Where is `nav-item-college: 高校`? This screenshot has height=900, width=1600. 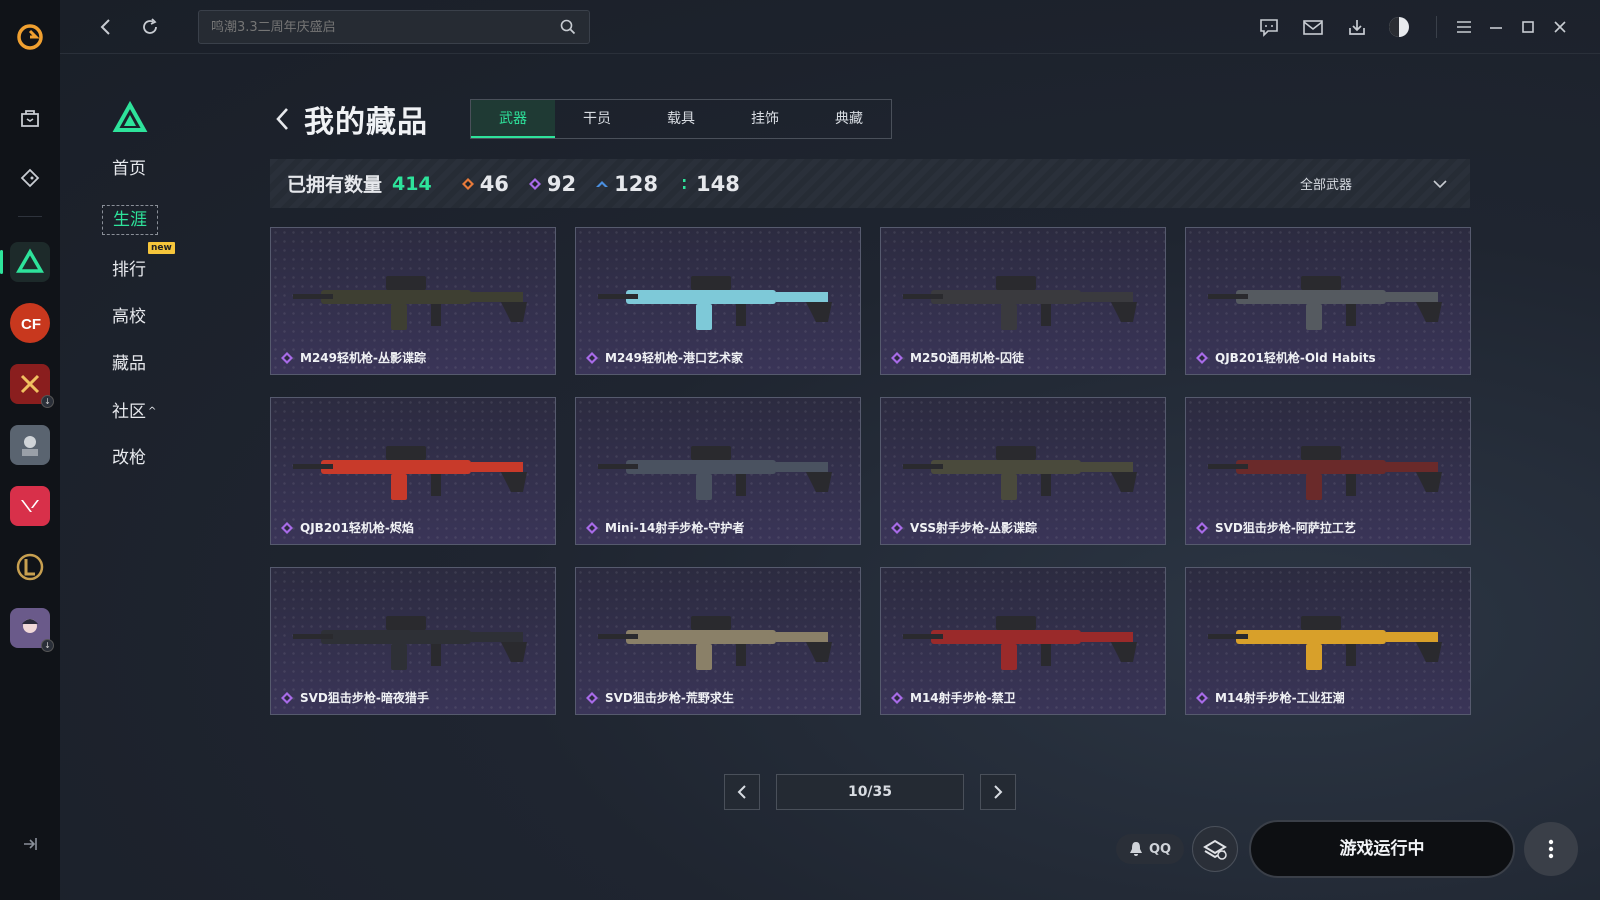
nav-item-college: 高校 is located at coordinates (129, 317).